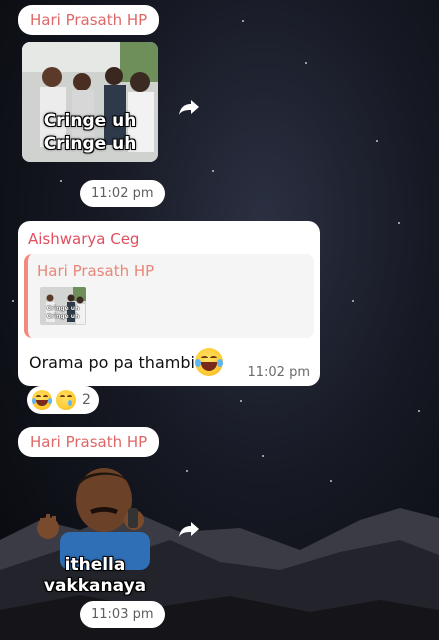 The width and height of the screenshot is (439, 640). I want to click on reactions-pill: 2, so click(63, 400).